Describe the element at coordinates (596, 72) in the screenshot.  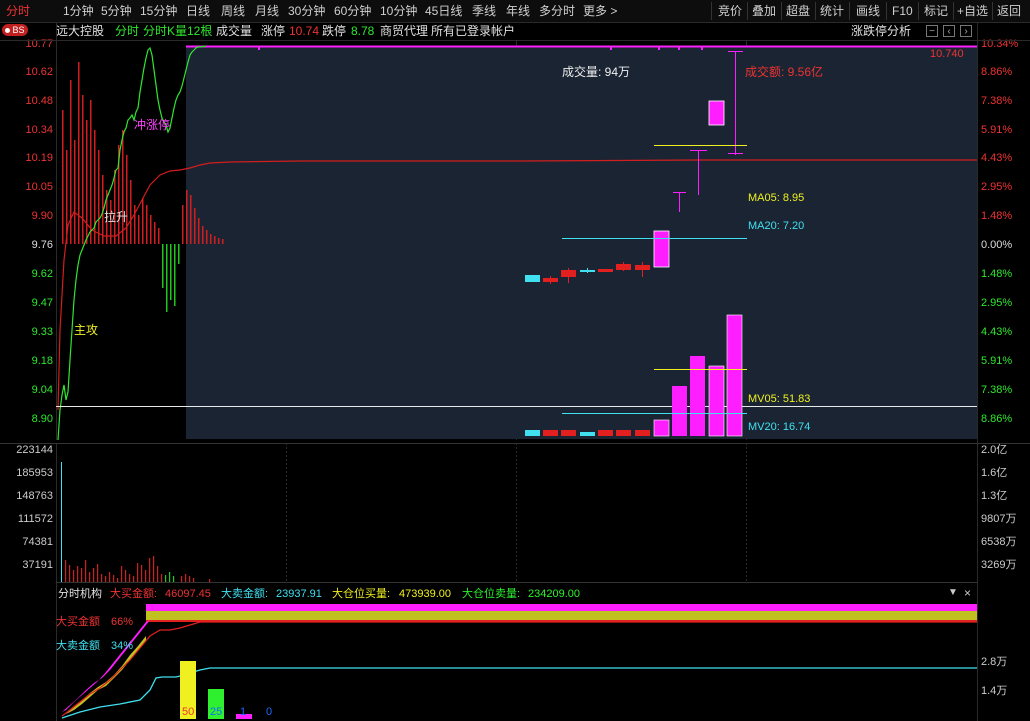
I see `kline-volume-label: 成交量: 94万` at that location.